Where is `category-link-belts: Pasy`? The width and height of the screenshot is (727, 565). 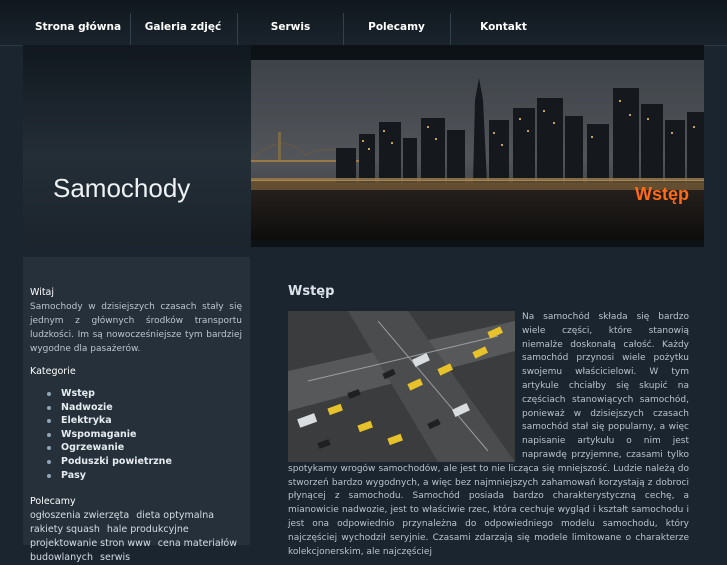 category-link-belts: Pasy is located at coordinates (109, 476).